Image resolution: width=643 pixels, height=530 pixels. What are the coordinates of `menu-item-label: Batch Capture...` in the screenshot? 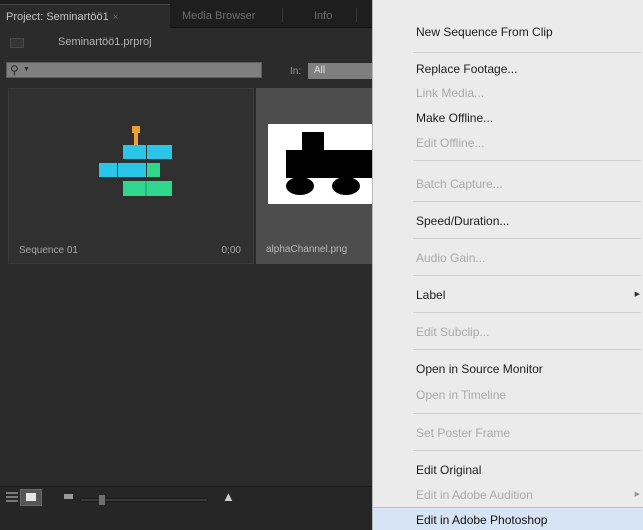 It's located at (459, 184).